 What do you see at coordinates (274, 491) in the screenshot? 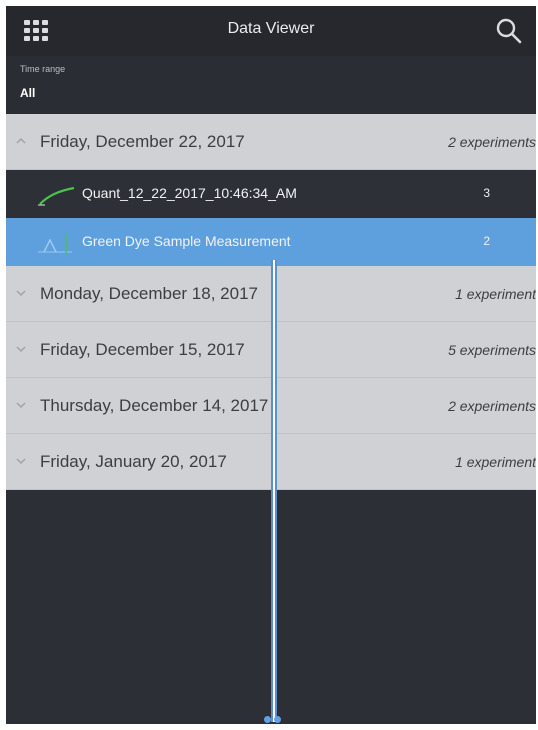
I see `pane-divider-handle` at bounding box center [274, 491].